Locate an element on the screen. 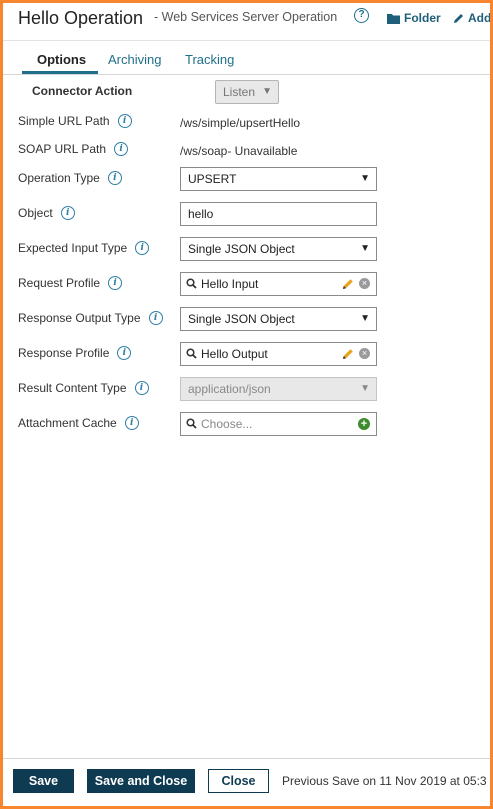 This screenshot has width=493, height=809. attachment-cache-label: Attachment Cache i is located at coordinates (78, 423).